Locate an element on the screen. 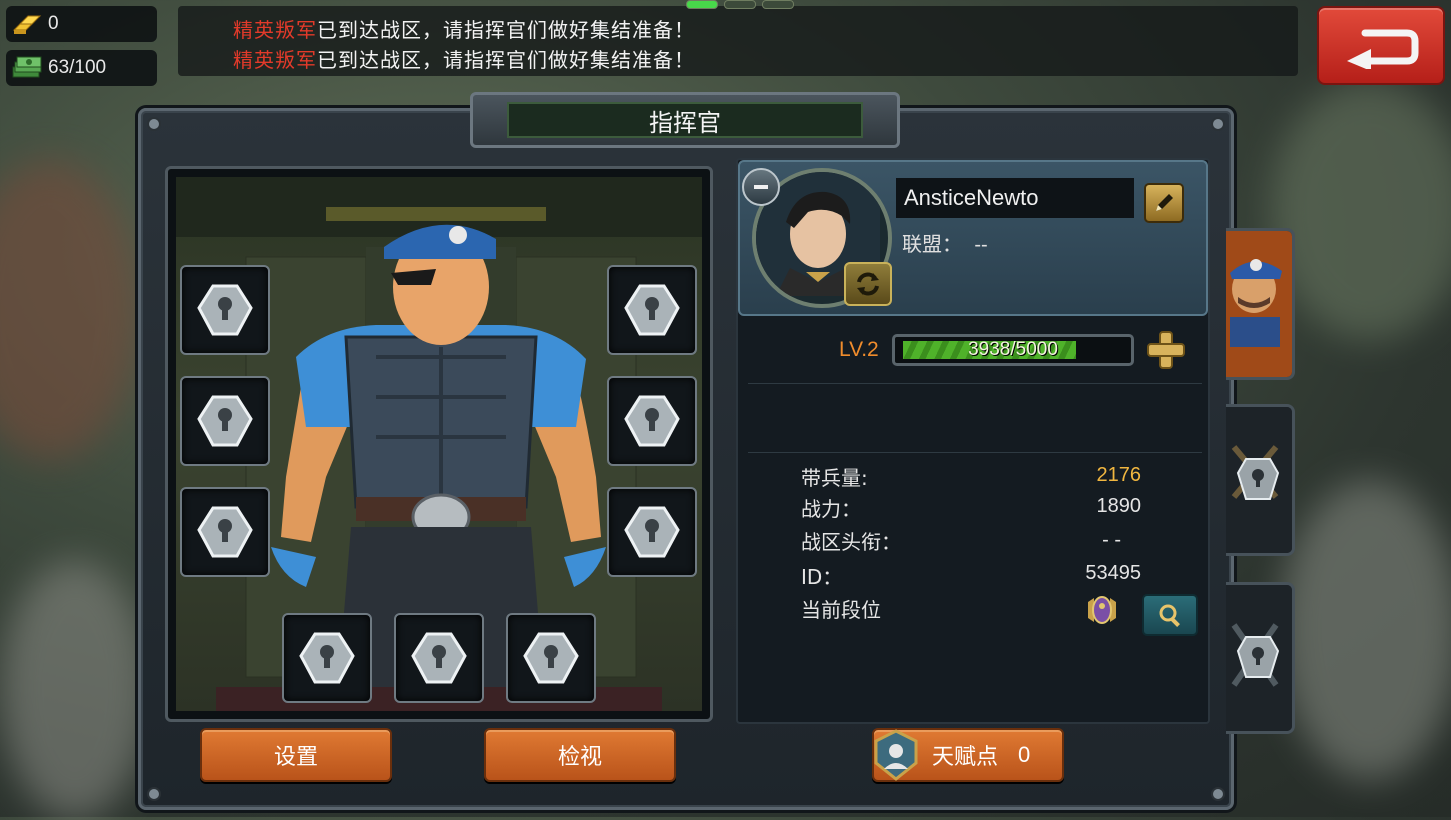  xp-bar: 3938/5000 is located at coordinates (1013, 350).